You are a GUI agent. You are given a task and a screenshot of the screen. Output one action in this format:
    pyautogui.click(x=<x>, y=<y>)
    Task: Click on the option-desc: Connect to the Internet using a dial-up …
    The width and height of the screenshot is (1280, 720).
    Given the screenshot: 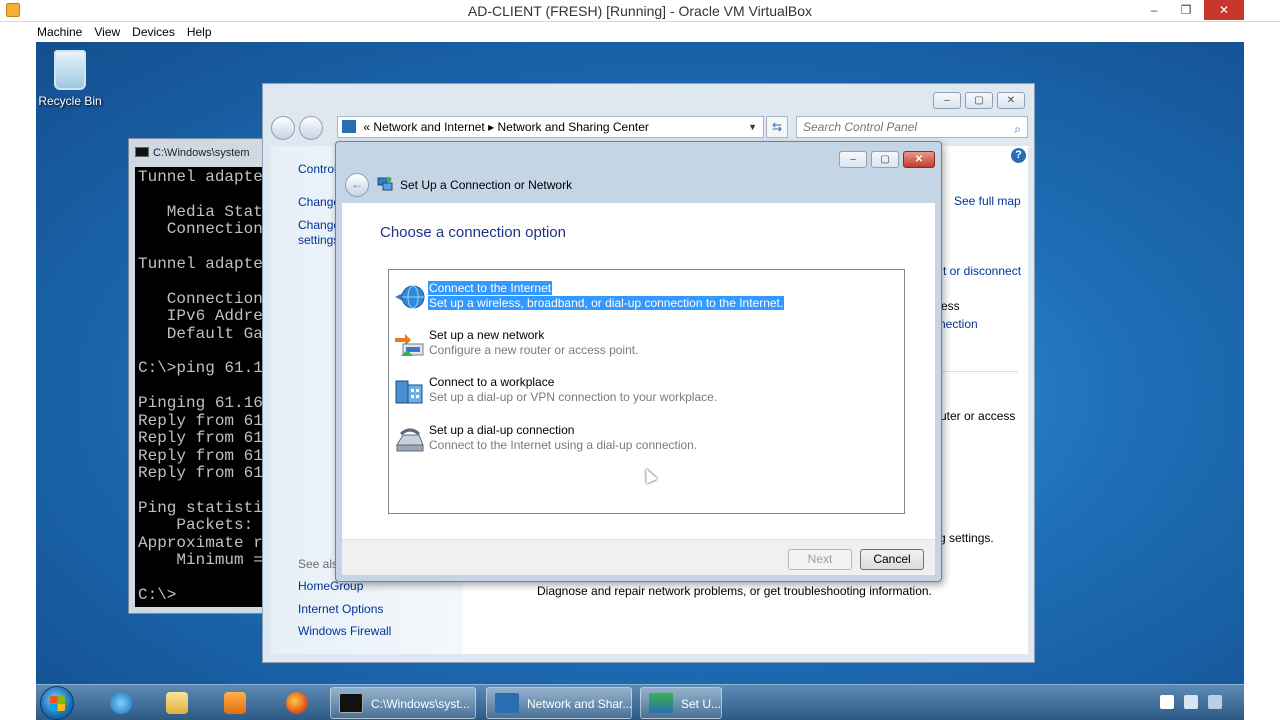 What is the action you would take?
    pyautogui.click(x=563, y=445)
    